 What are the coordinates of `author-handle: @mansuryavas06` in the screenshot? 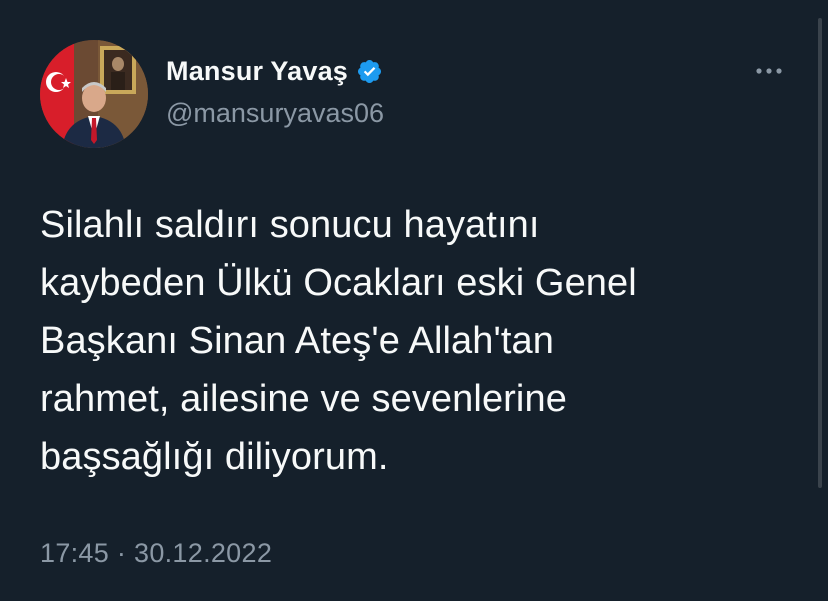 It's located at (275, 113).